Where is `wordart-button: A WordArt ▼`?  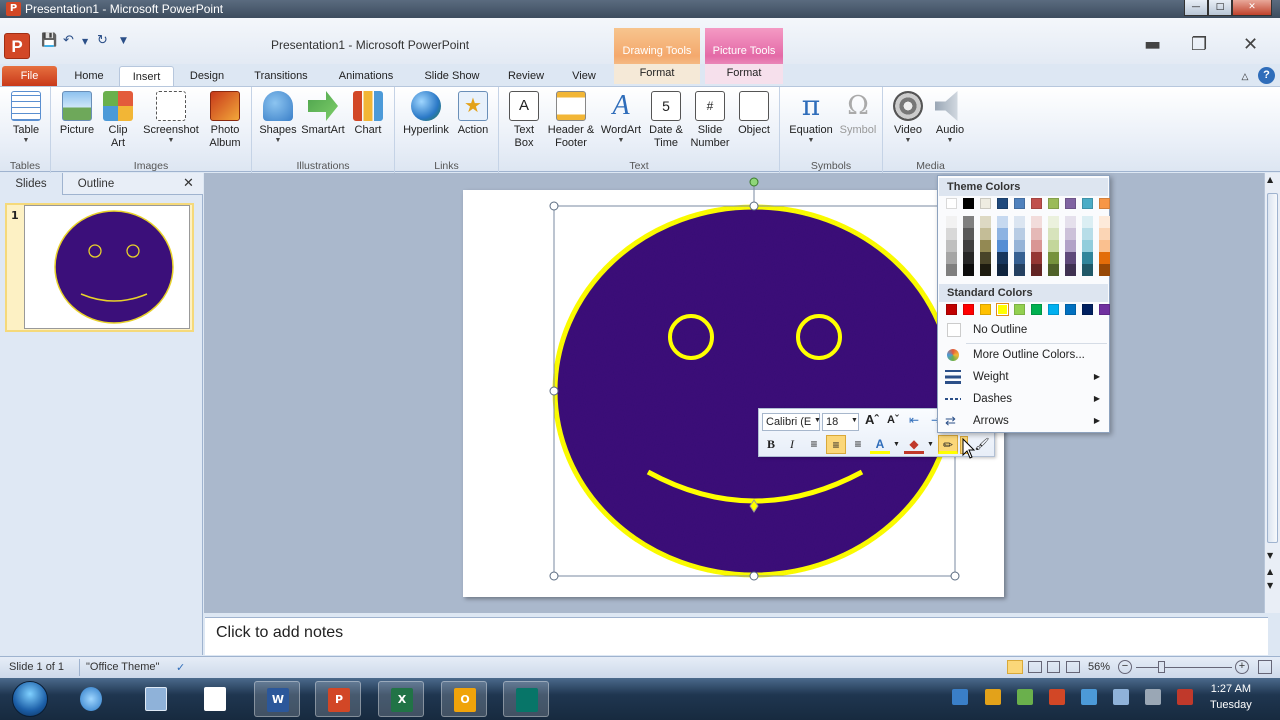 wordart-button: A WordArt ▼ is located at coordinates (621, 118).